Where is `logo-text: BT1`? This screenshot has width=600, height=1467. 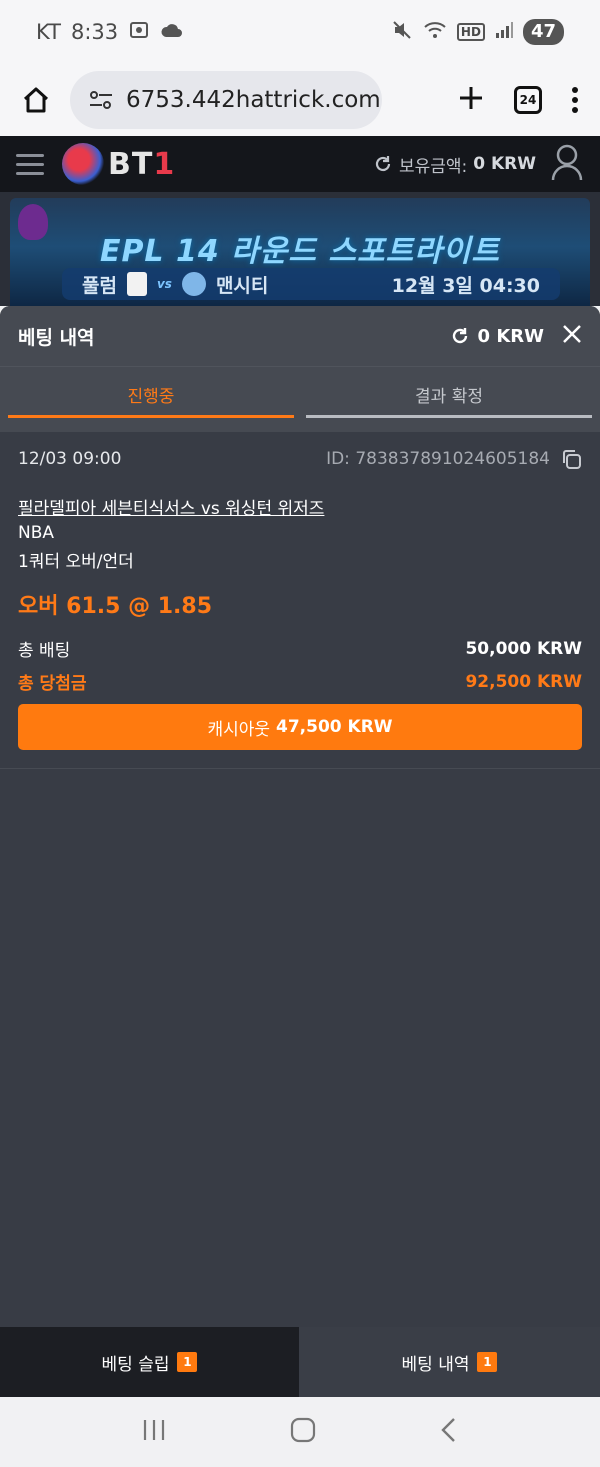 logo-text: BT1 is located at coordinates (142, 164).